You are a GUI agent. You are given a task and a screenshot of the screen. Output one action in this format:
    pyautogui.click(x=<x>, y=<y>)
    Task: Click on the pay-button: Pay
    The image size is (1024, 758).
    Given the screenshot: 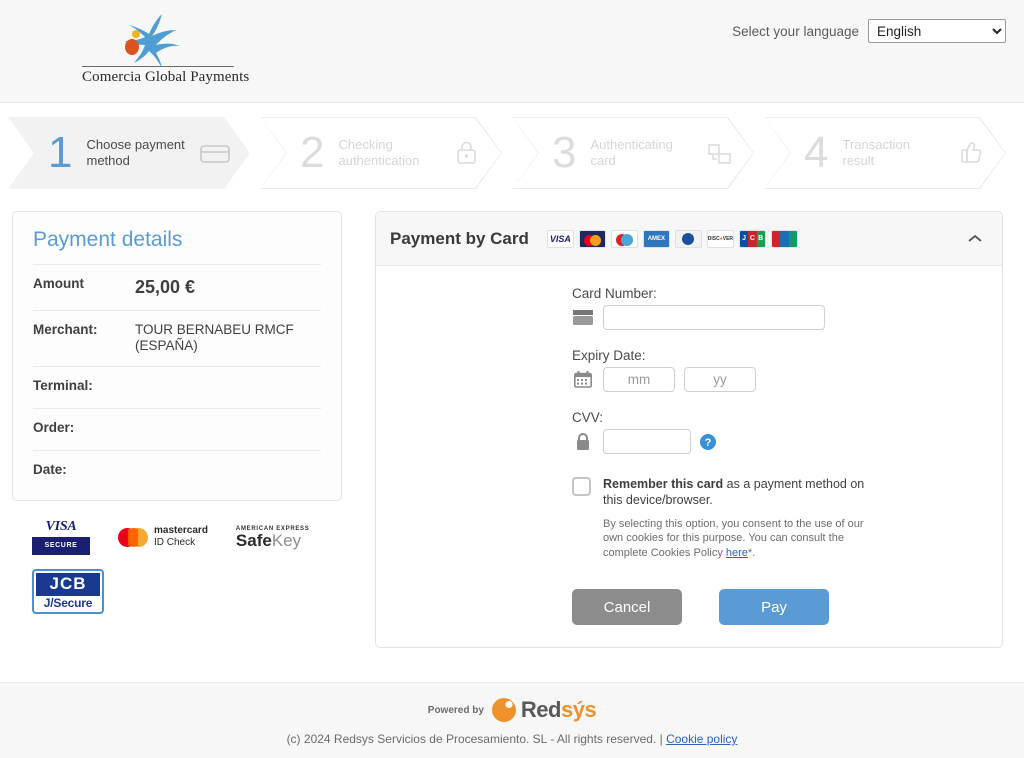 What is the action you would take?
    pyautogui.click(x=774, y=607)
    